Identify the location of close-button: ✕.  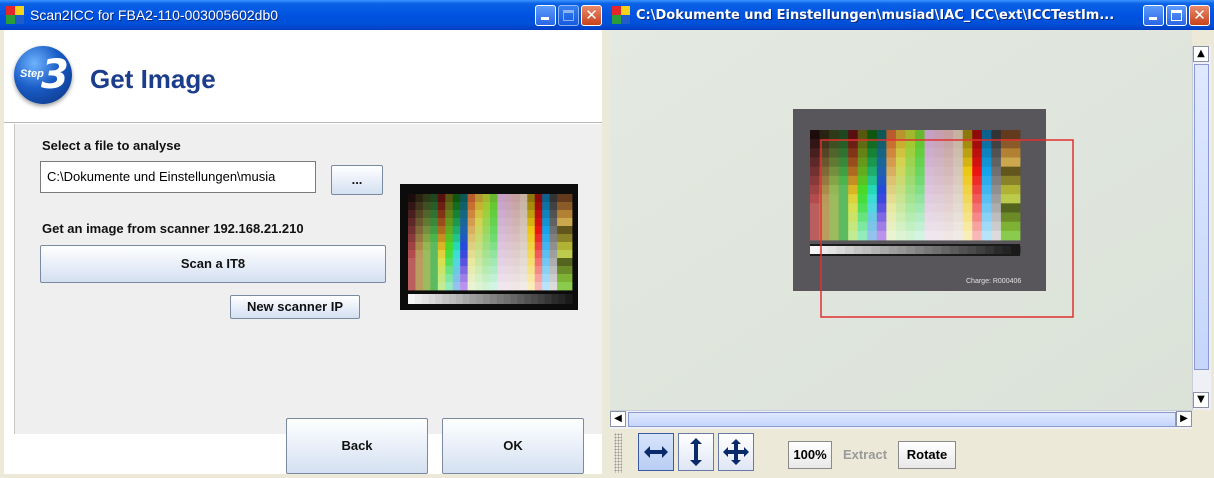
(591, 15).